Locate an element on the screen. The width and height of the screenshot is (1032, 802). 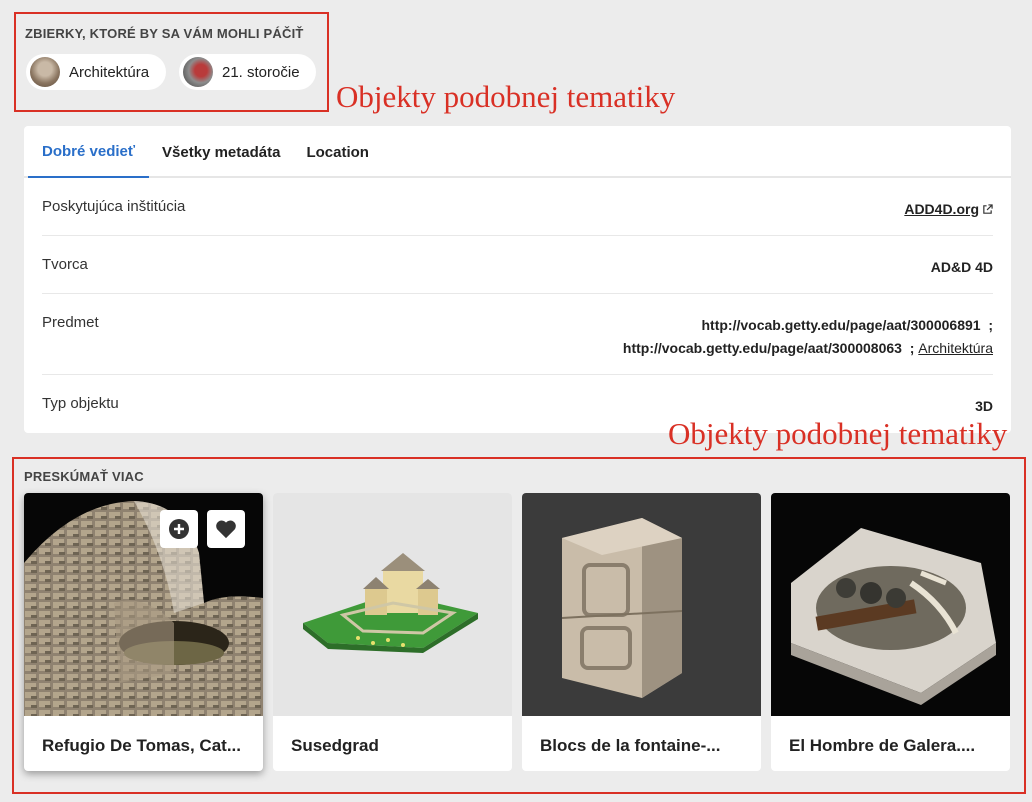
annotation-label-top: Objekty podobnej tematiky is located at coordinates (506, 96).